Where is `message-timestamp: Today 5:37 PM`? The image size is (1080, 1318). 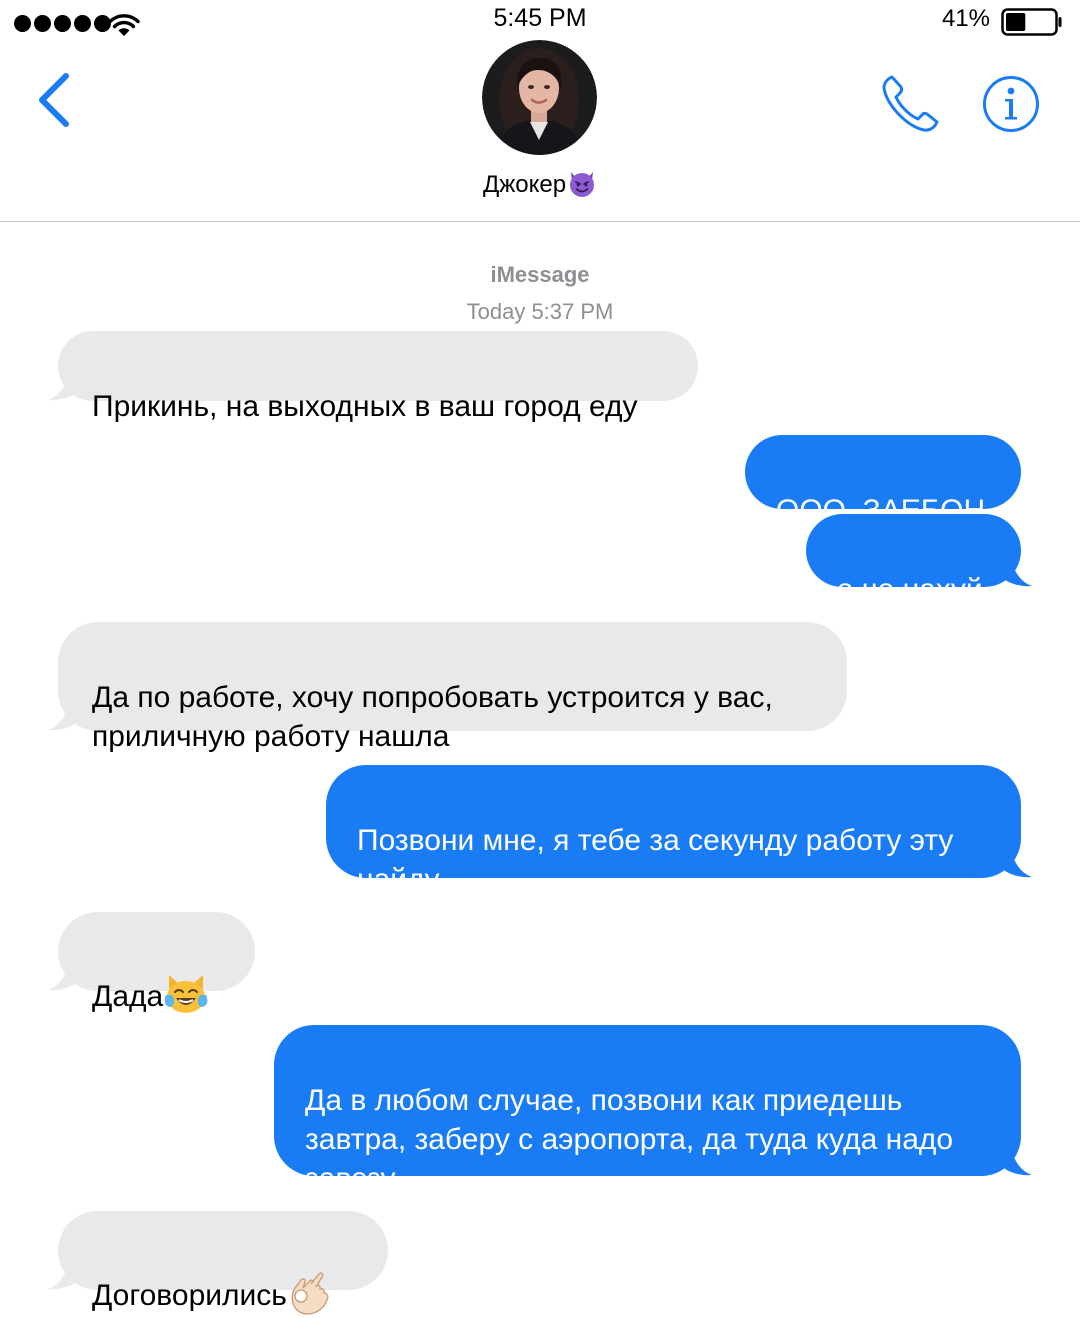
message-timestamp: Today 5:37 PM is located at coordinates (540, 311).